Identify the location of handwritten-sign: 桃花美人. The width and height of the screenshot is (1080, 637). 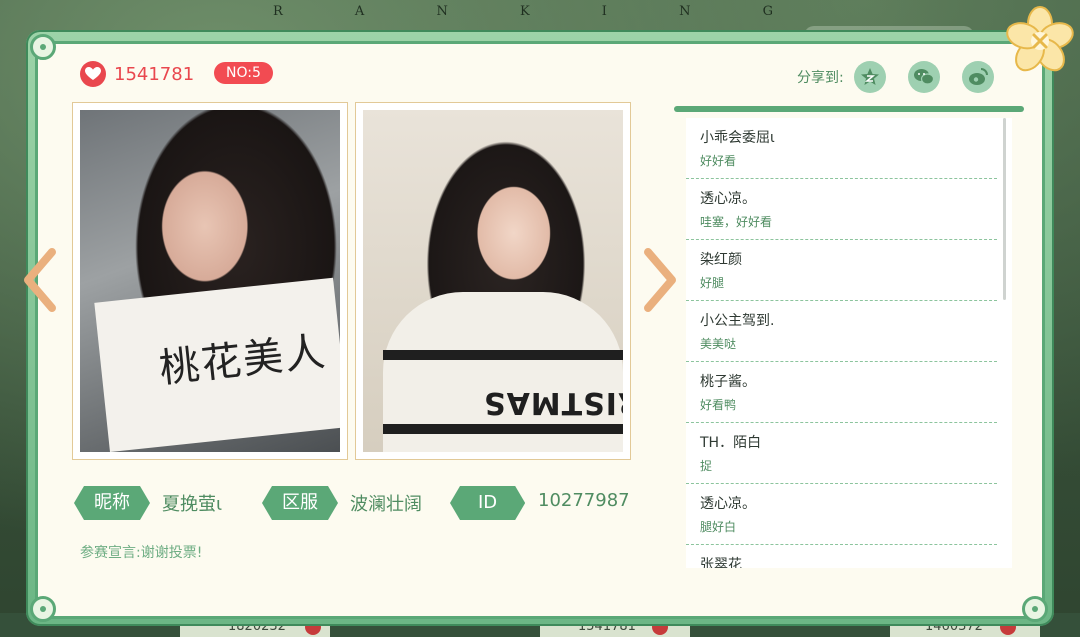
(217, 364).